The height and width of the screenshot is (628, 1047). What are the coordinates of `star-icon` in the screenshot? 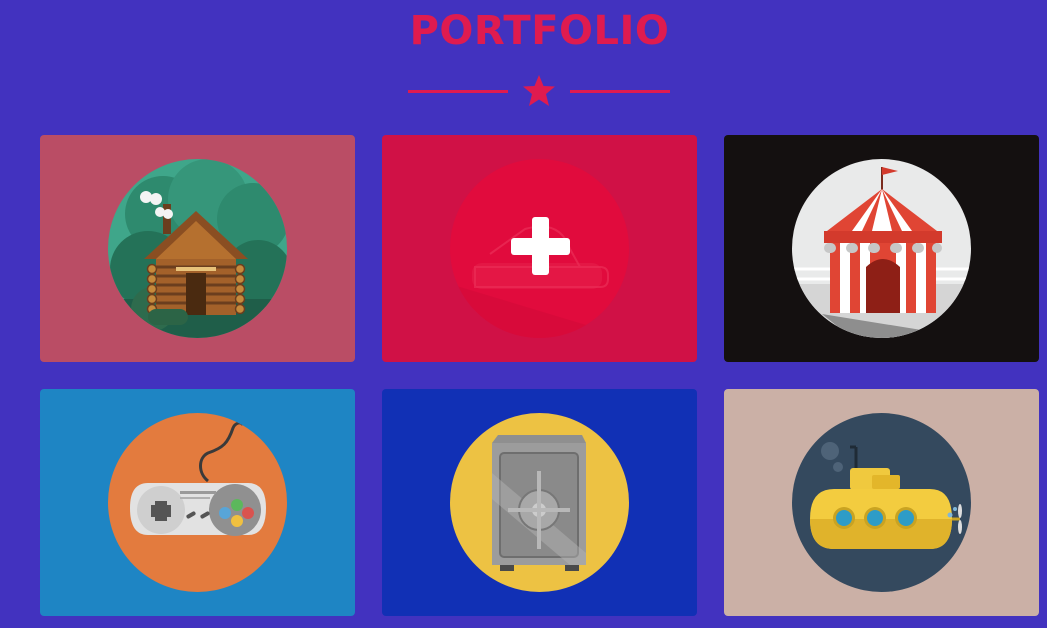 It's located at (539, 90).